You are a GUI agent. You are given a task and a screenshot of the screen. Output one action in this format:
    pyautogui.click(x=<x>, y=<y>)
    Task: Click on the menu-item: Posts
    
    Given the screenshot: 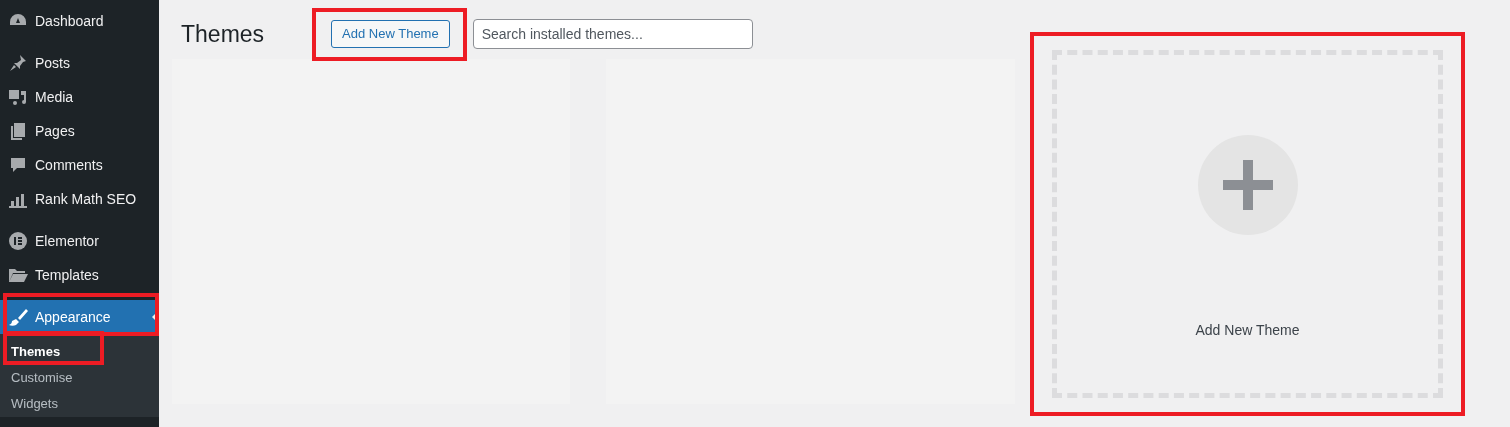 What is the action you would take?
    pyautogui.click(x=79, y=63)
    